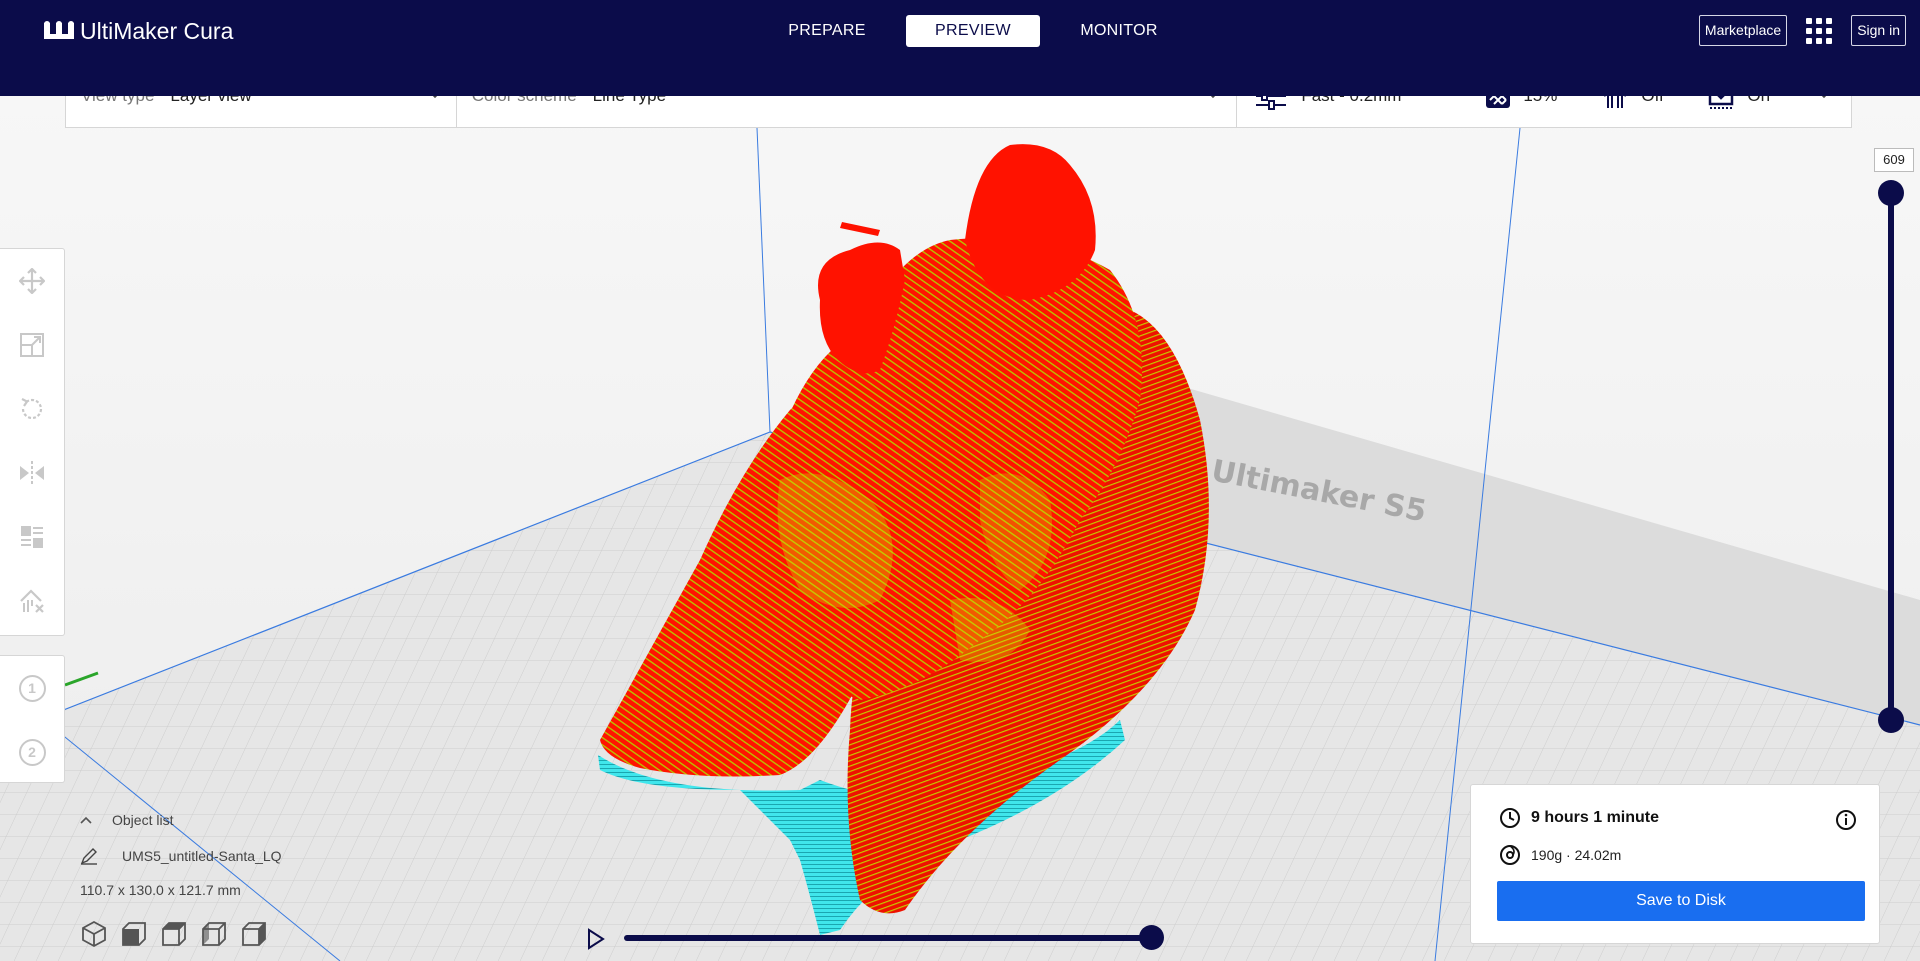 Image resolution: width=1920 pixels, height=961 pixels. I want to click on cube-front-icon, so click(134, 934).